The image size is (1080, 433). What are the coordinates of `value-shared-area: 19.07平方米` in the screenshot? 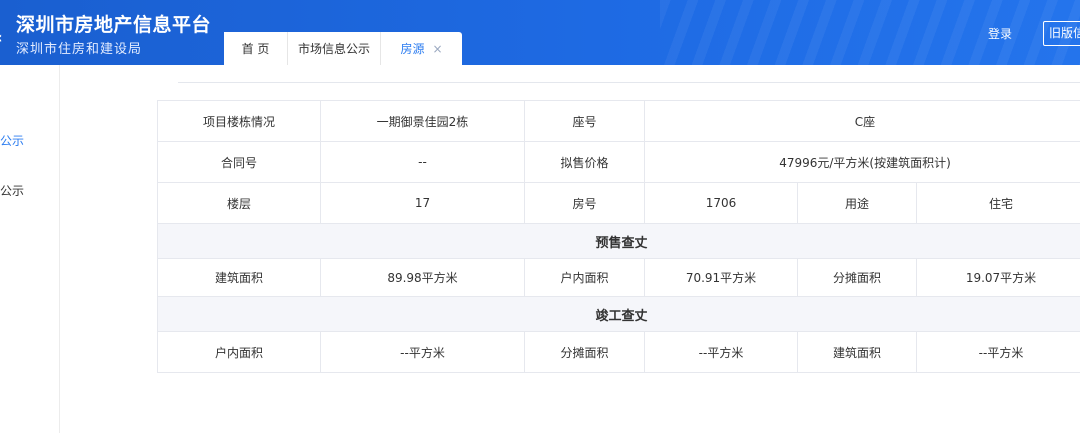 It's located at (998, 277).